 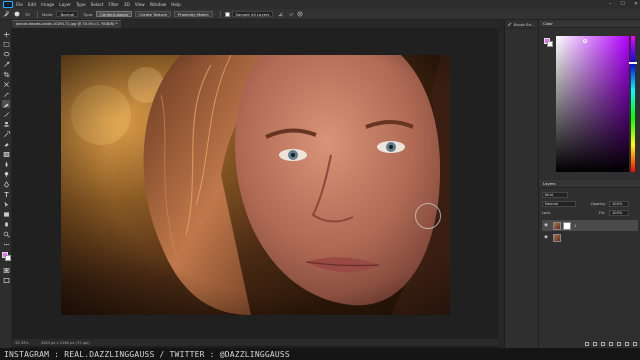 What do you see at coordinates (549, 195) in the screenshot?
I see `layer-kind-label: Kind` at bounding box center [549, 195].